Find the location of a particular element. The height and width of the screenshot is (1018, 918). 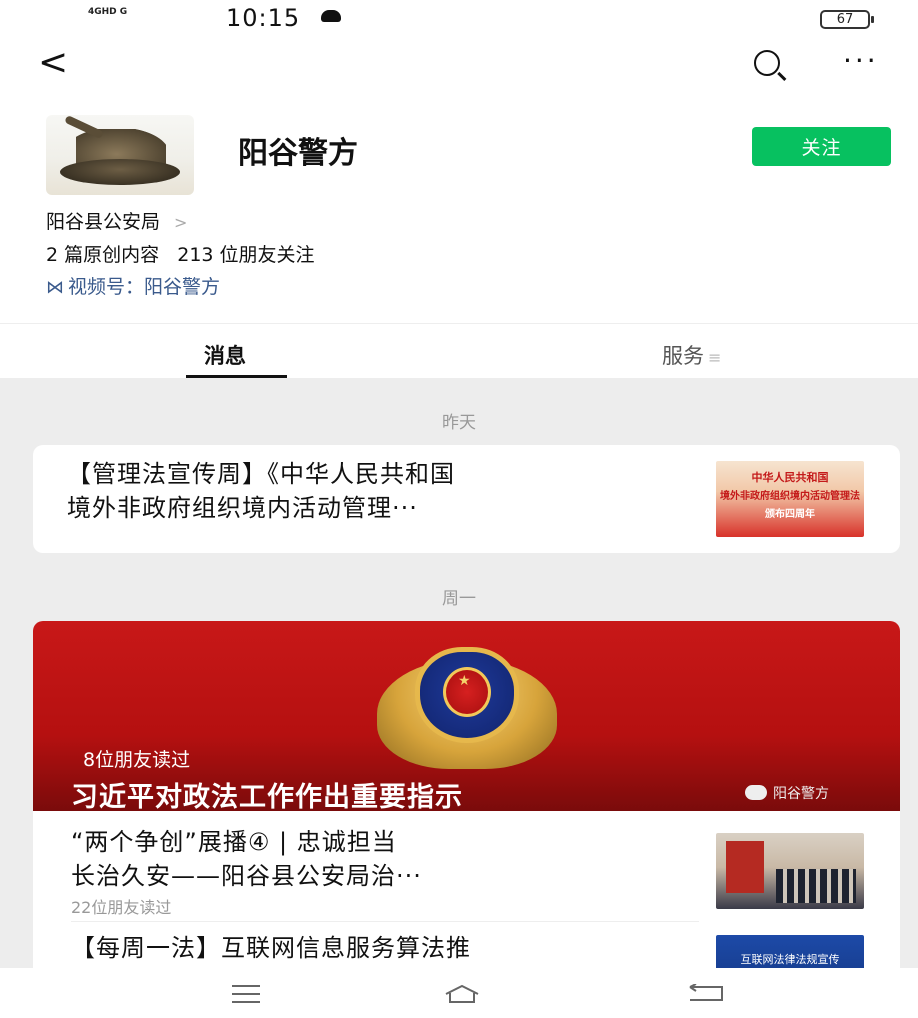

tab-messages: 消息 is located at coordinates (225, 355).